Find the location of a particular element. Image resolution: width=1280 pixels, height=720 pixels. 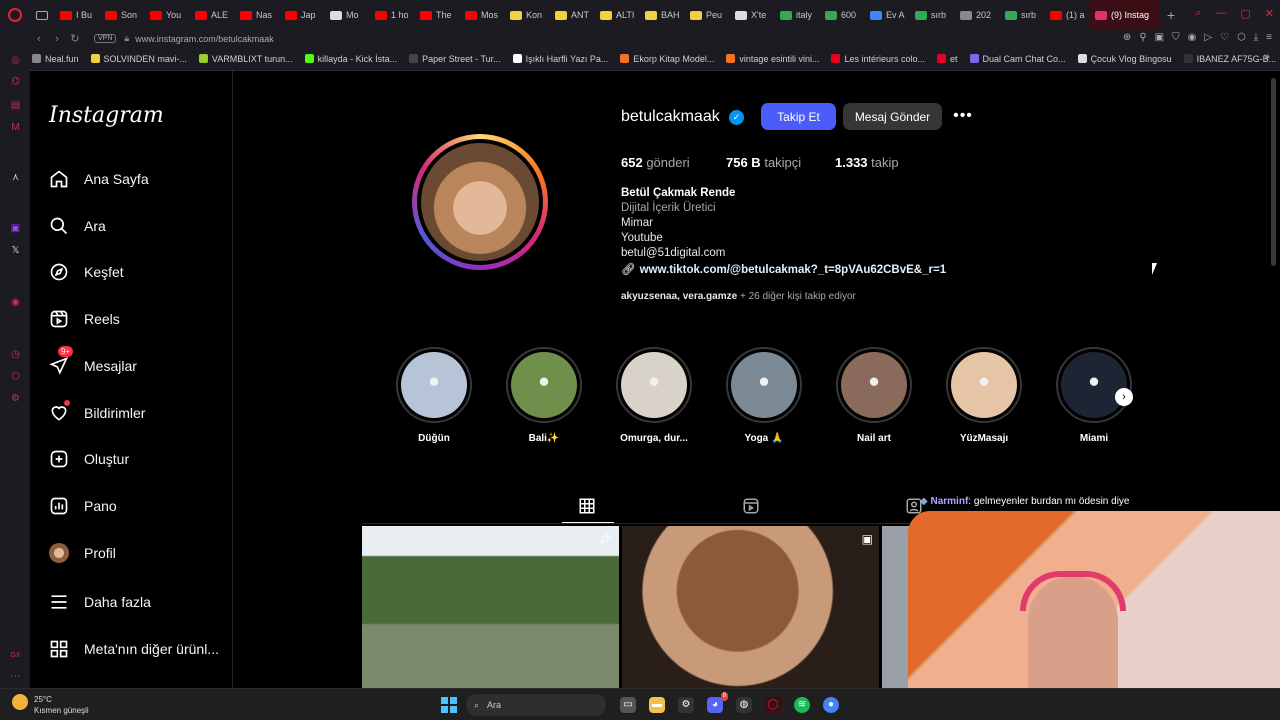

obs-icon: ◍ is located at coordinates (744, 705).